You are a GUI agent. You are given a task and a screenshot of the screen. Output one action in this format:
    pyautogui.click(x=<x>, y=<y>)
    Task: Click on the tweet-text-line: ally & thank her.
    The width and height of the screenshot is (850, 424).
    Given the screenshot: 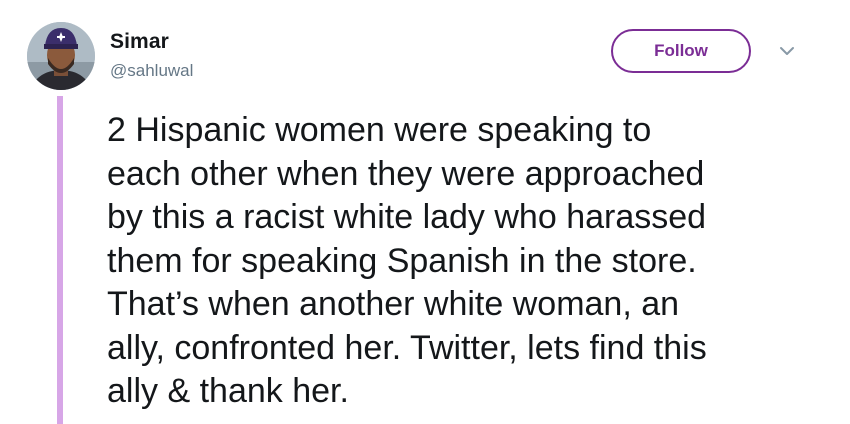 What is the action you would take?
    pyautogui.click(x=228, y=391)
    